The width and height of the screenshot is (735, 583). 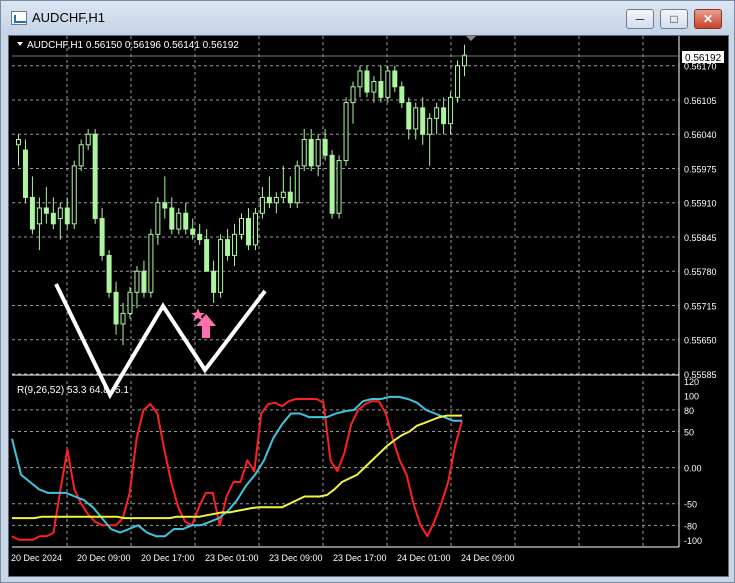 What do you see at coordinates (104, 558) in the screenshot?
I see `time-axis-label: 20 Dec 09:00` at bounding box center [104, 558].